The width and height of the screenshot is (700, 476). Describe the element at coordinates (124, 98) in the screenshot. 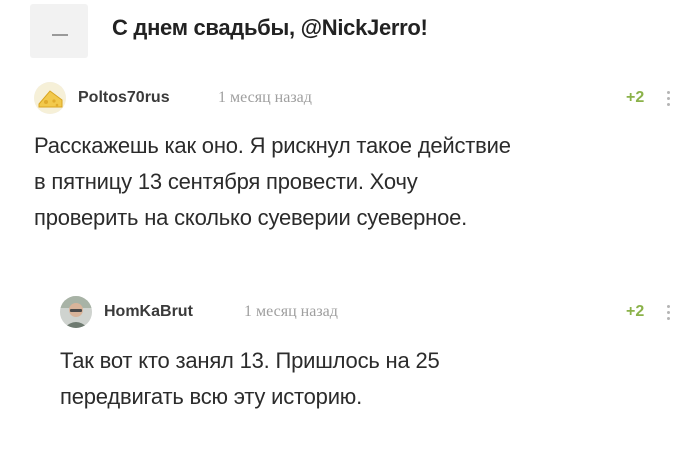

I see `comment-username: Poltos70rus` at that location.